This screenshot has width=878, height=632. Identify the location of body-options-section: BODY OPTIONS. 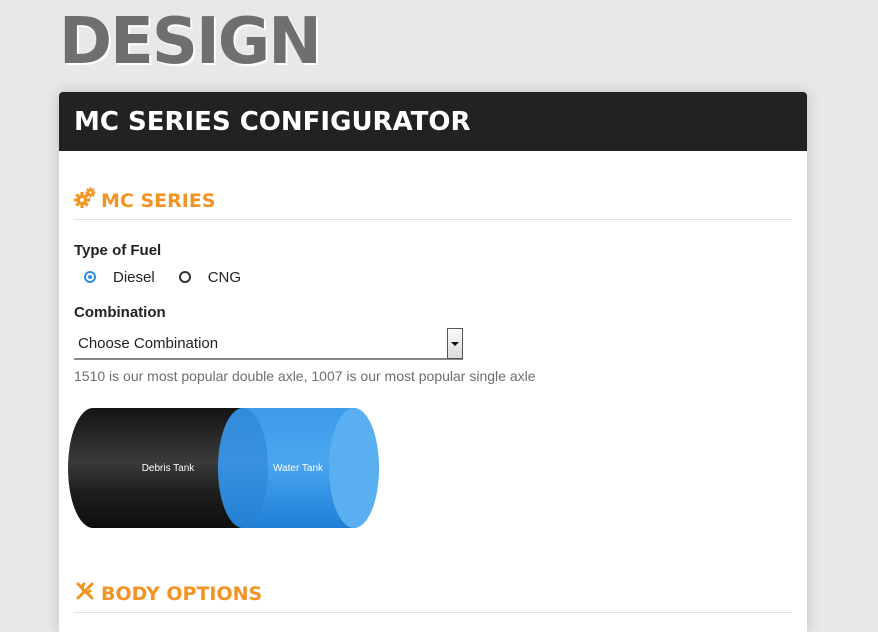
(433, 596).